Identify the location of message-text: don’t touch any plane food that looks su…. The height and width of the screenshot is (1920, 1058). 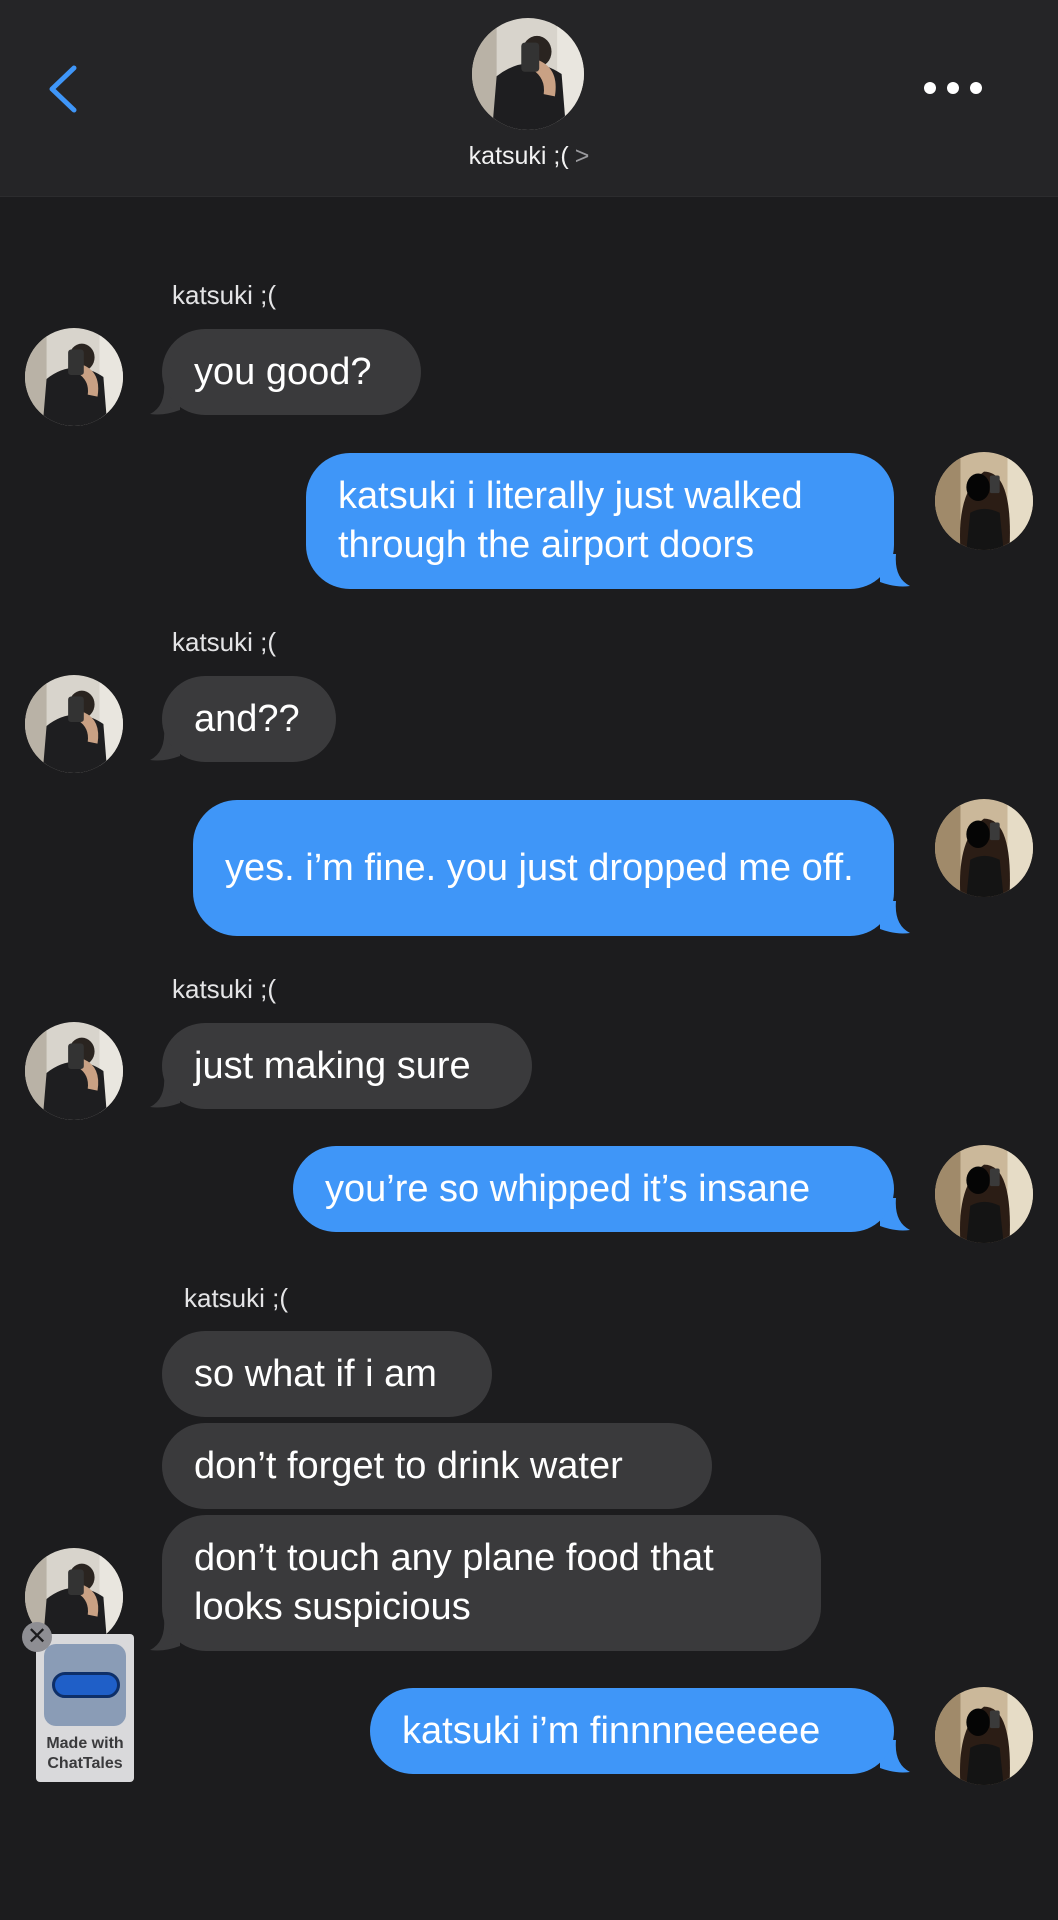
(454, 1582).